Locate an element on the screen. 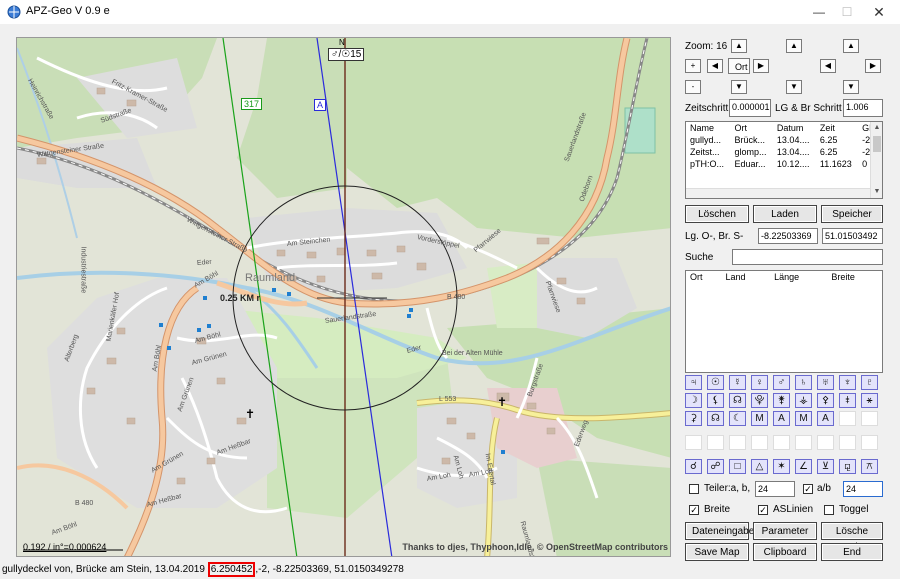  latitude-input: 51.01503492 is located at coordinates (852, 236).